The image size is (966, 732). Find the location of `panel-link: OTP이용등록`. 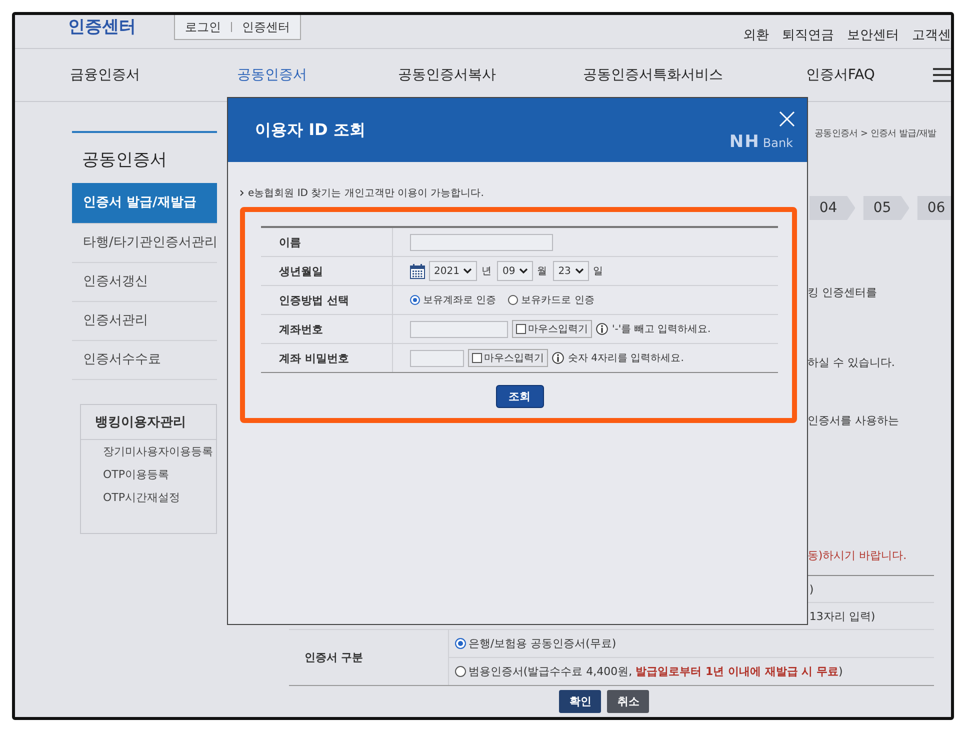

panel-link: OTP이용등록 is located at coordinates (148, 474).